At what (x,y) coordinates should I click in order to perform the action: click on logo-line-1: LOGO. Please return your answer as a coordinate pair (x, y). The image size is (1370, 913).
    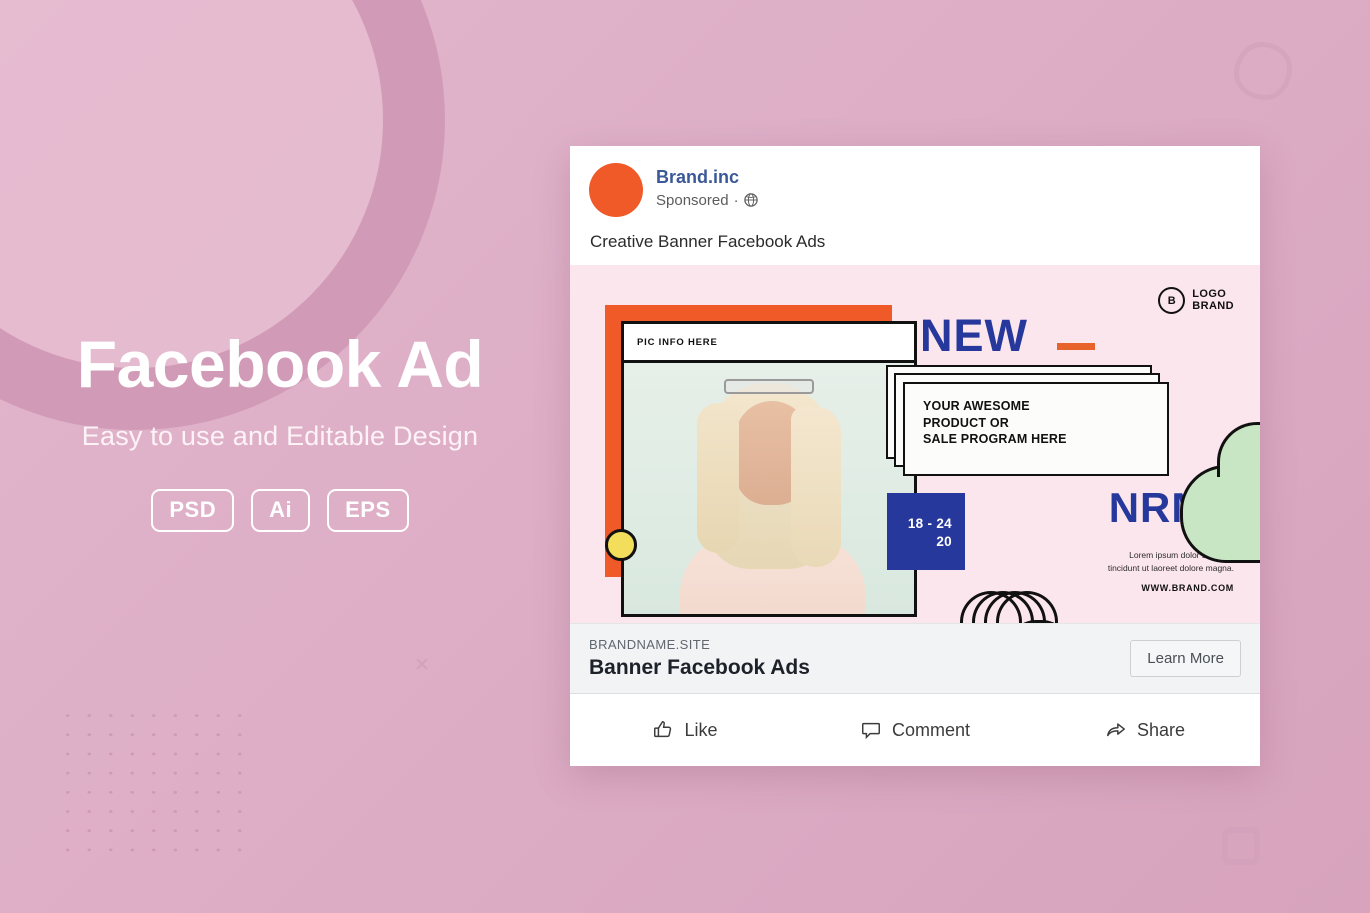
    Looking at the image, I should click on (1209, 293).